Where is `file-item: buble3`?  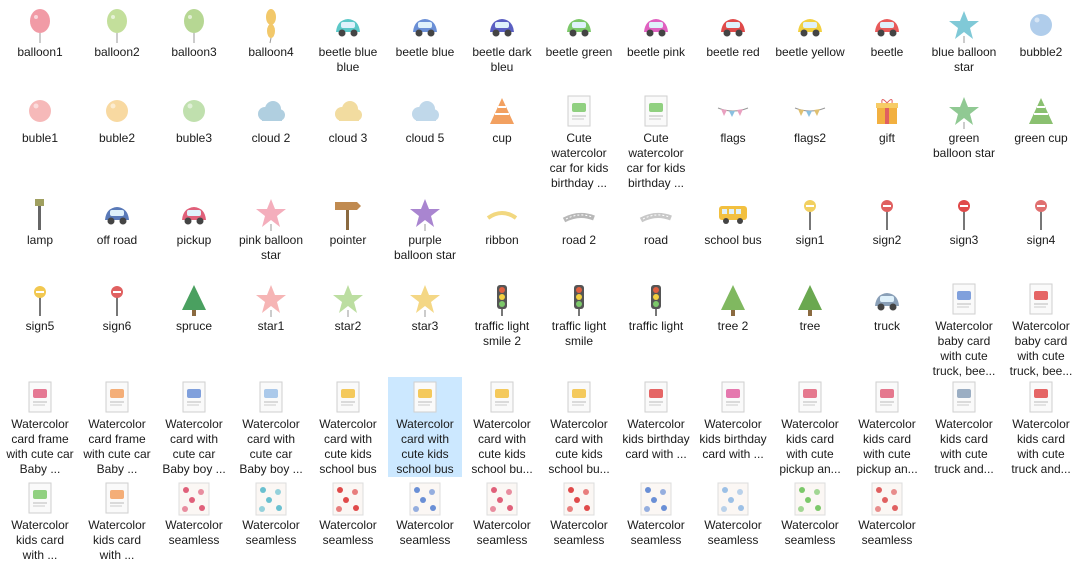
file-item: buble3 is located at coordinates (194, 141).